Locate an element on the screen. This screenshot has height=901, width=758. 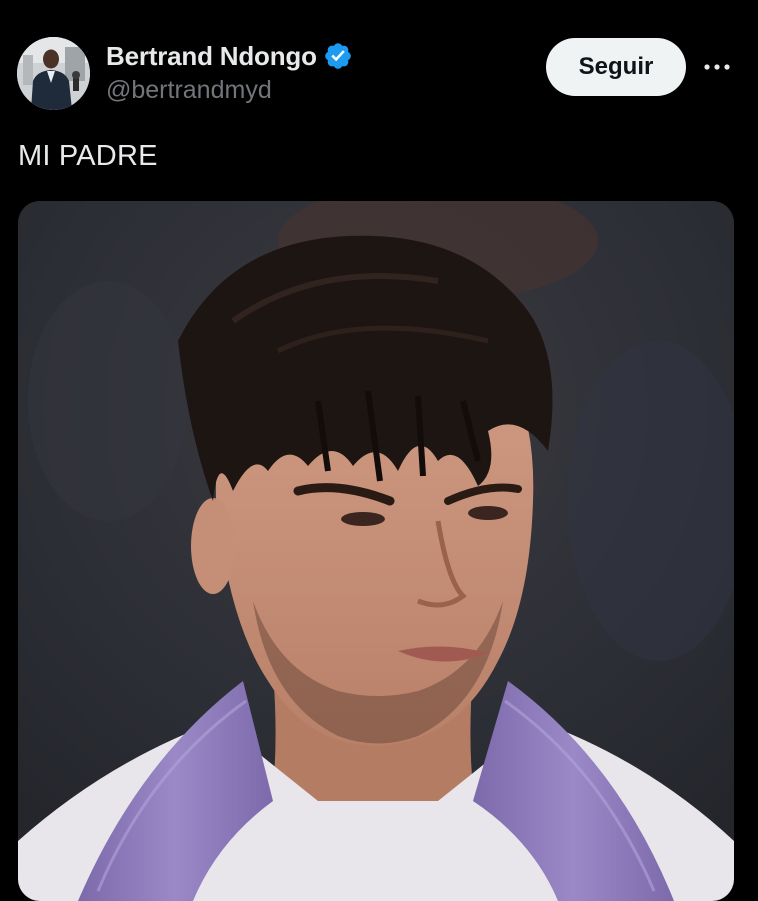
avatar-image is located at coordinates (53, 73).